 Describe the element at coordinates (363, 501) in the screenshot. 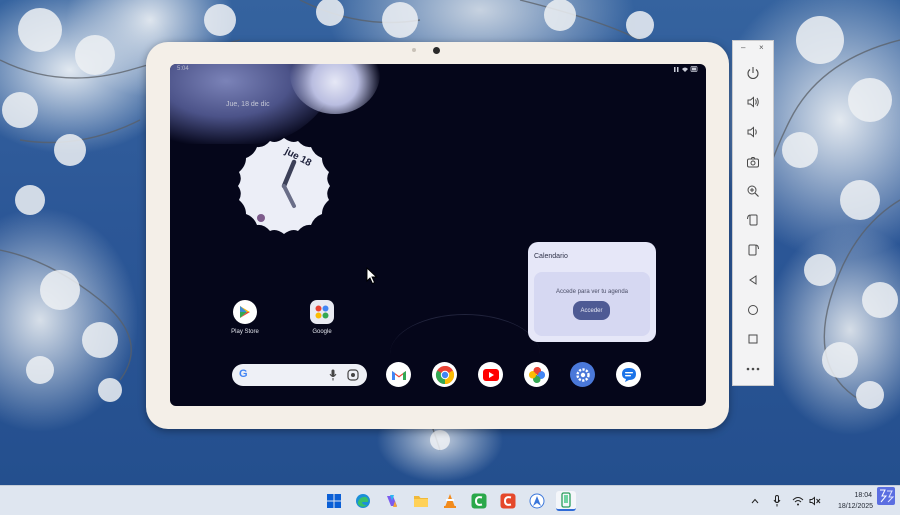

I see `edge-icon` at that location.